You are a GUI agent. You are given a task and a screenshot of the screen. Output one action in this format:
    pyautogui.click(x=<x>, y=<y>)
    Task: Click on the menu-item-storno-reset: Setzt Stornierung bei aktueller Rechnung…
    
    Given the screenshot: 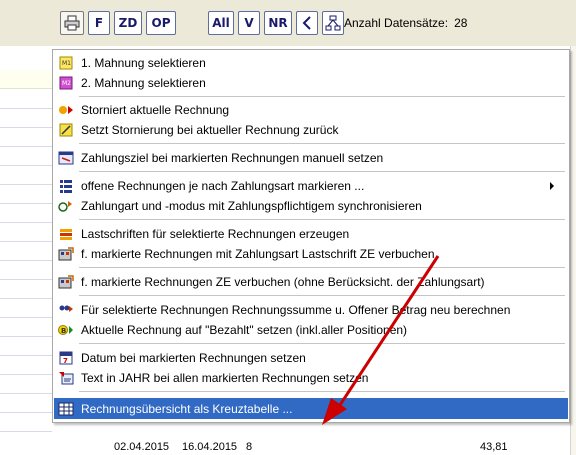 What is the action you would take?
    pyautogui.click(x=311, y=130)
    